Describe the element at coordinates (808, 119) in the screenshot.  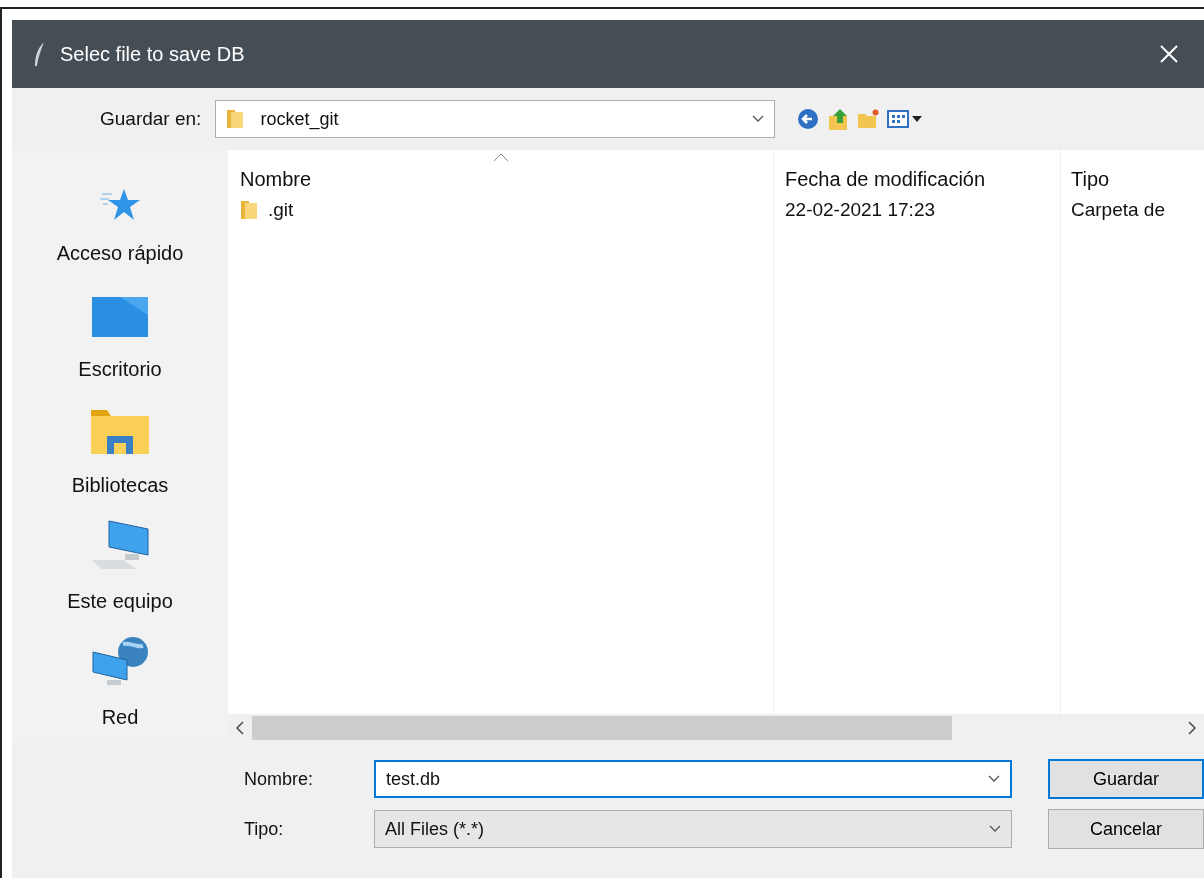
I see `back-icon` at that location.